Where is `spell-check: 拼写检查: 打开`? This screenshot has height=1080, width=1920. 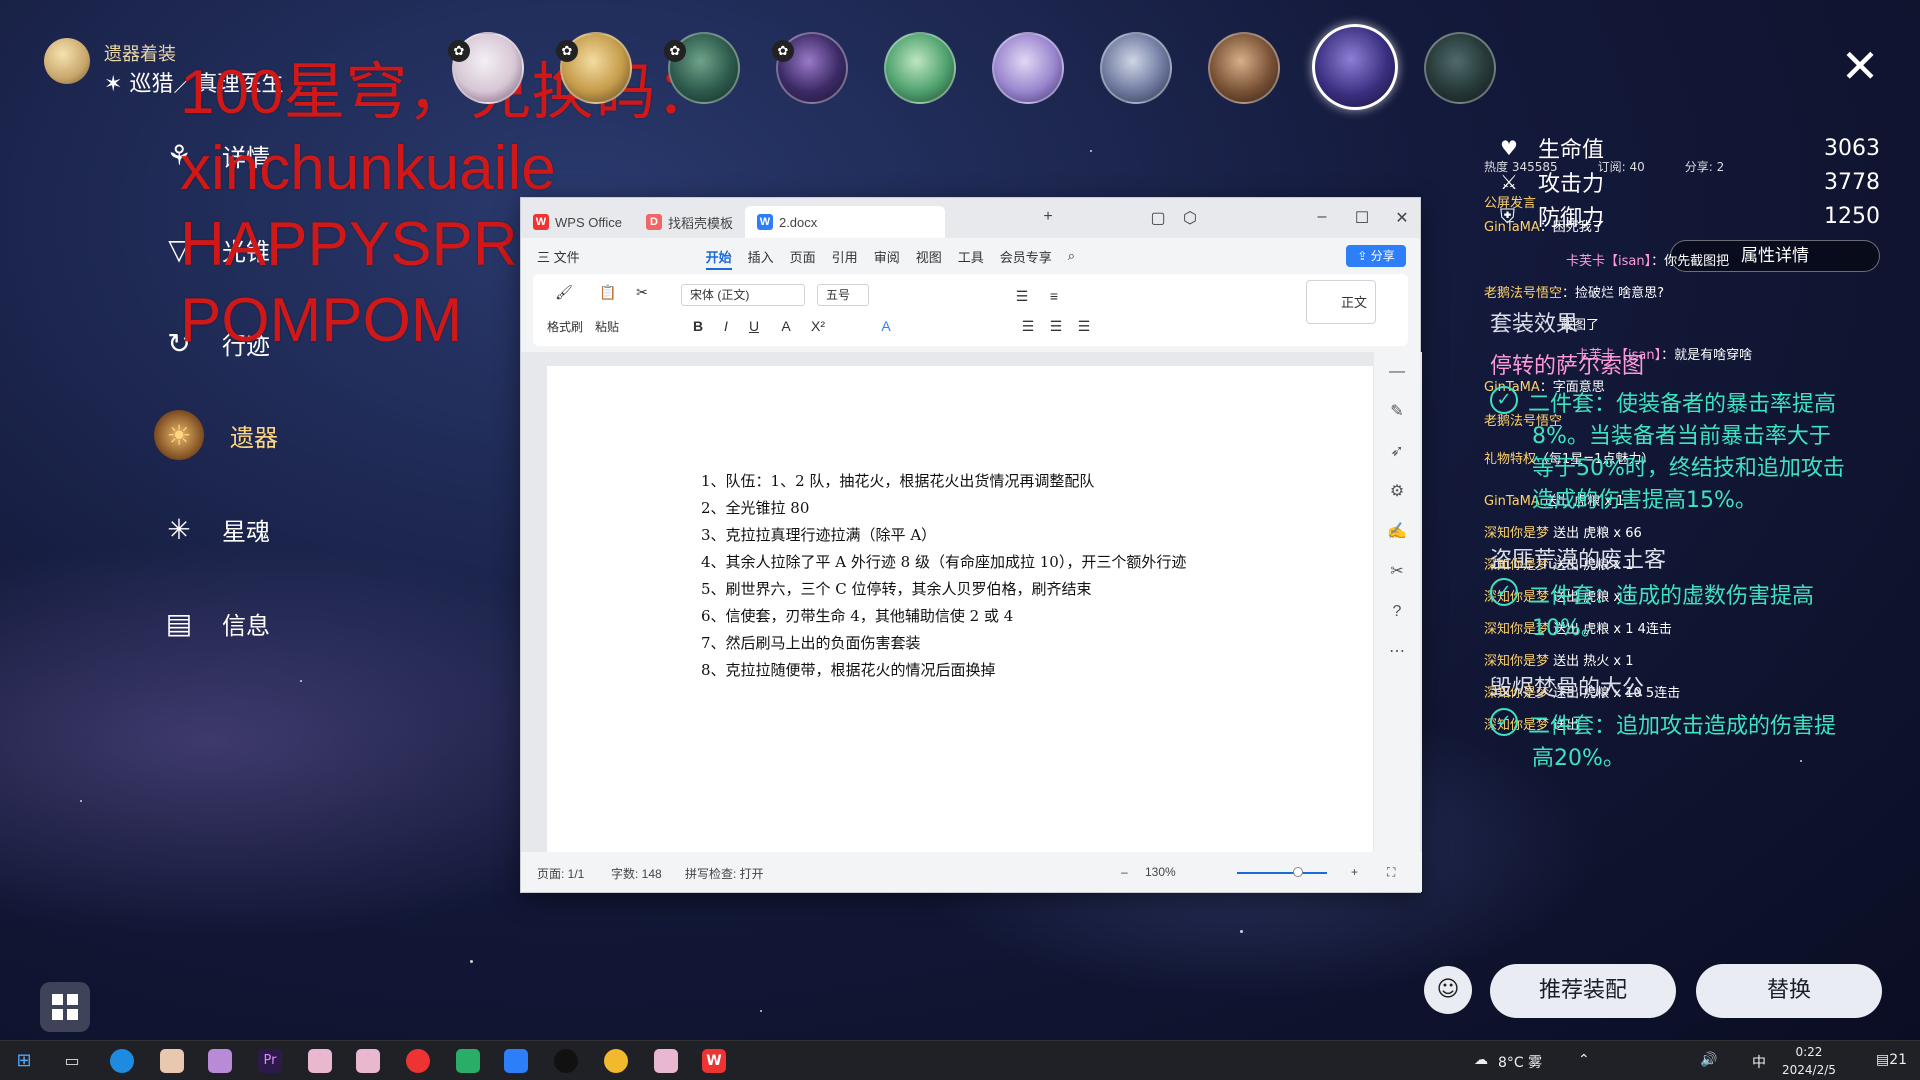
spell-check: 拼写检查: 打开 is located at coordinates (724, 873).